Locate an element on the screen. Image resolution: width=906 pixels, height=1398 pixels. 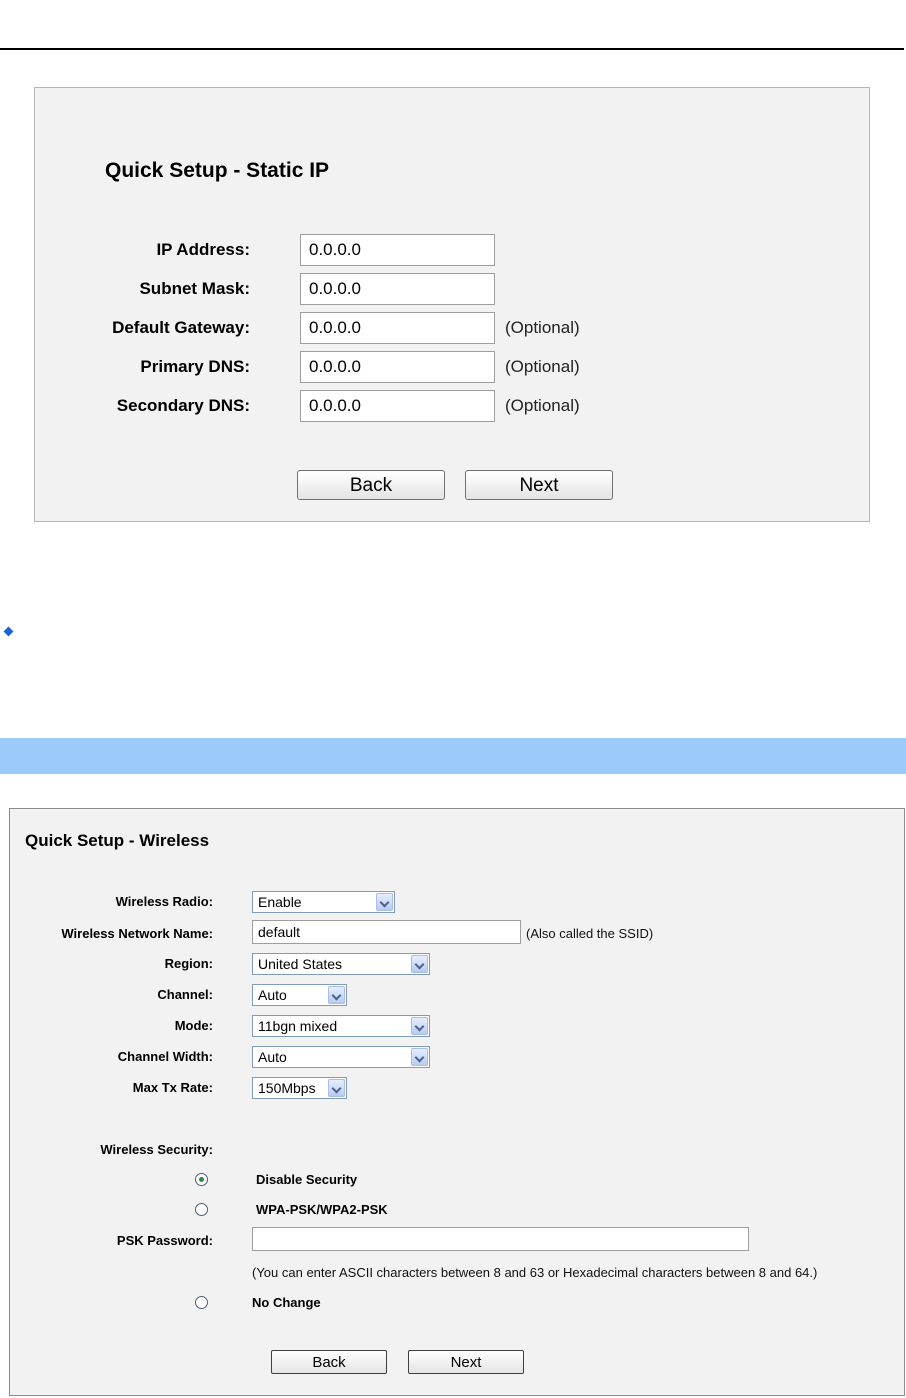
channel-value: Auto is located at coordinates (272, 995).